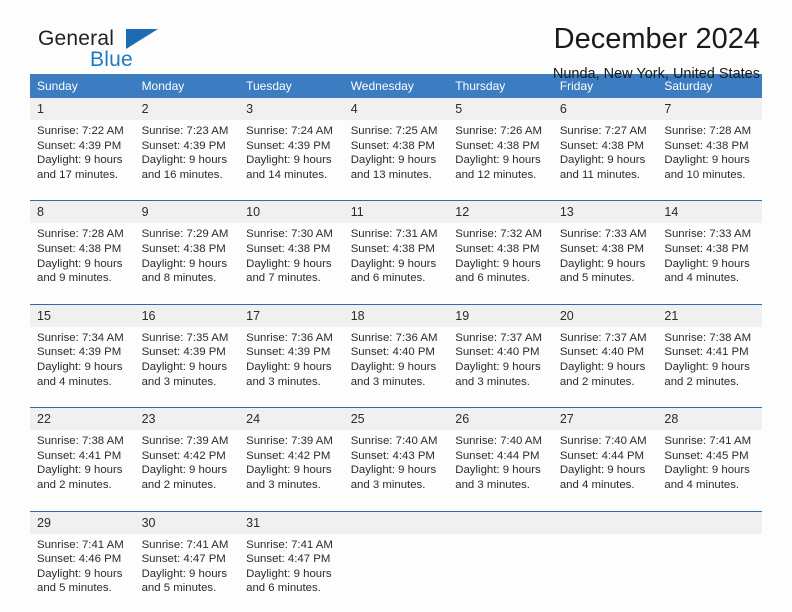  Describe the element at coordinates (82, 315) in the screenshot. I see `day-number: 15` at that location.